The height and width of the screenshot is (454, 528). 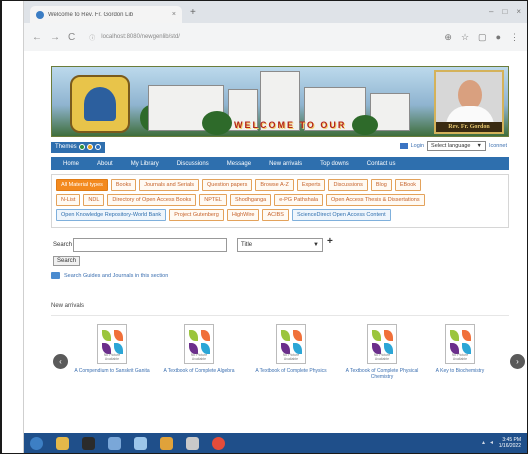 What do you see at coordinates (517, 361) in the screenshot?
I see `carousel-next-button: ›` at bounding box center [517, 361].